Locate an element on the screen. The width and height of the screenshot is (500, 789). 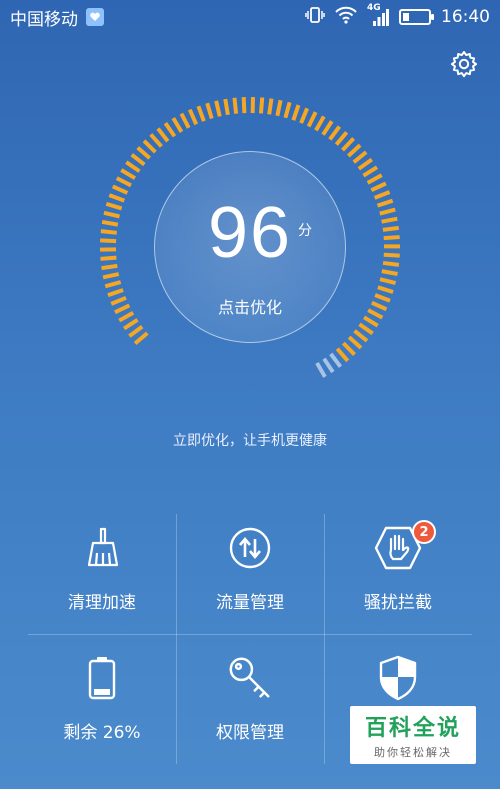
tile-label: 剩余 26% is located at coordinates (102, 733).